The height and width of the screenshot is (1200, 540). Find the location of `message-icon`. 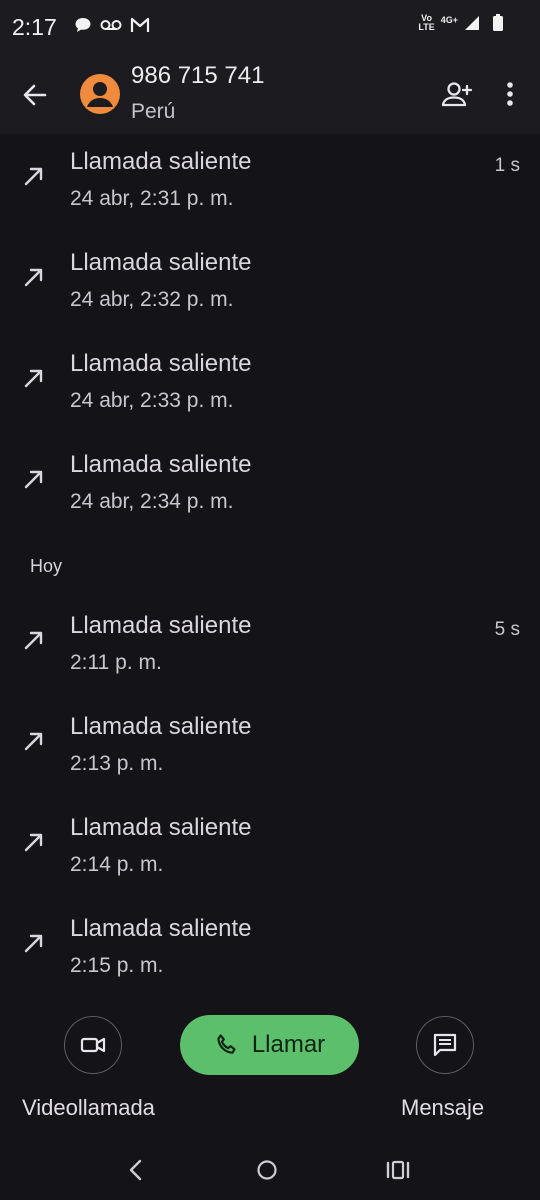

message-icon is located at coordinates (445, 1045).